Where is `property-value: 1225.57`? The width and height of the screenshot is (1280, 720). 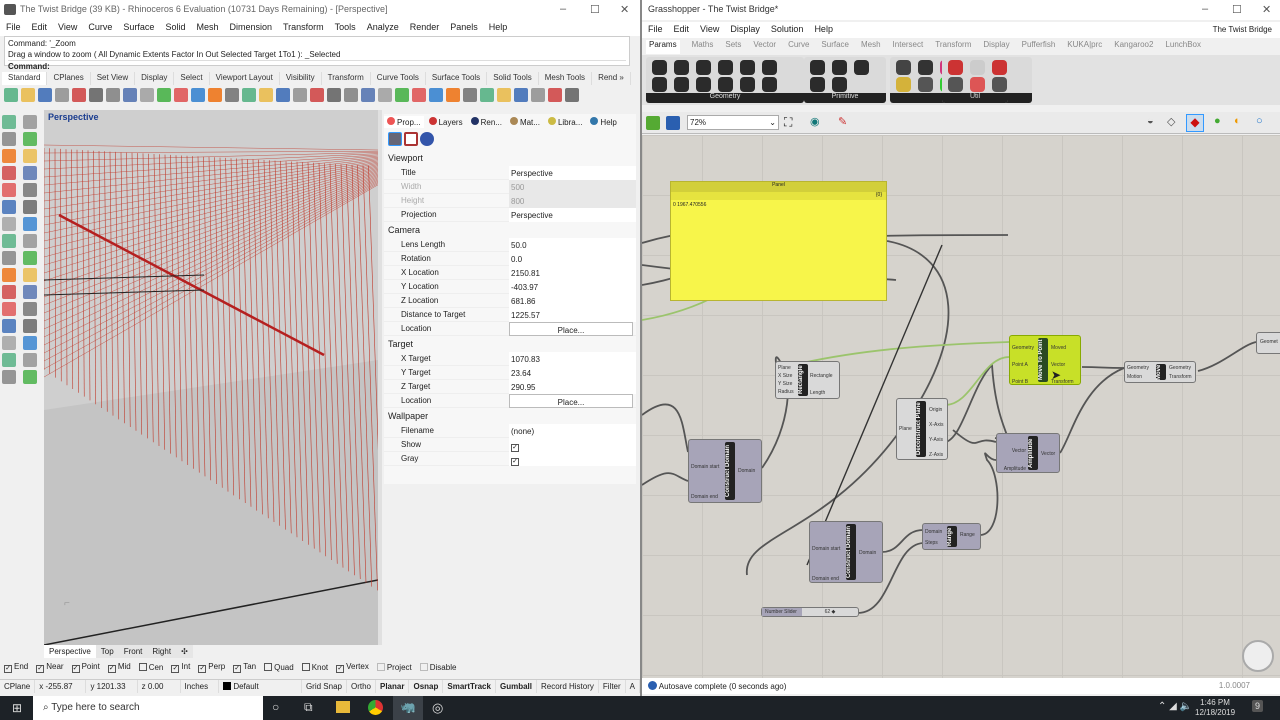 property-value: 1225.57 is located at coordinates (572, 314).